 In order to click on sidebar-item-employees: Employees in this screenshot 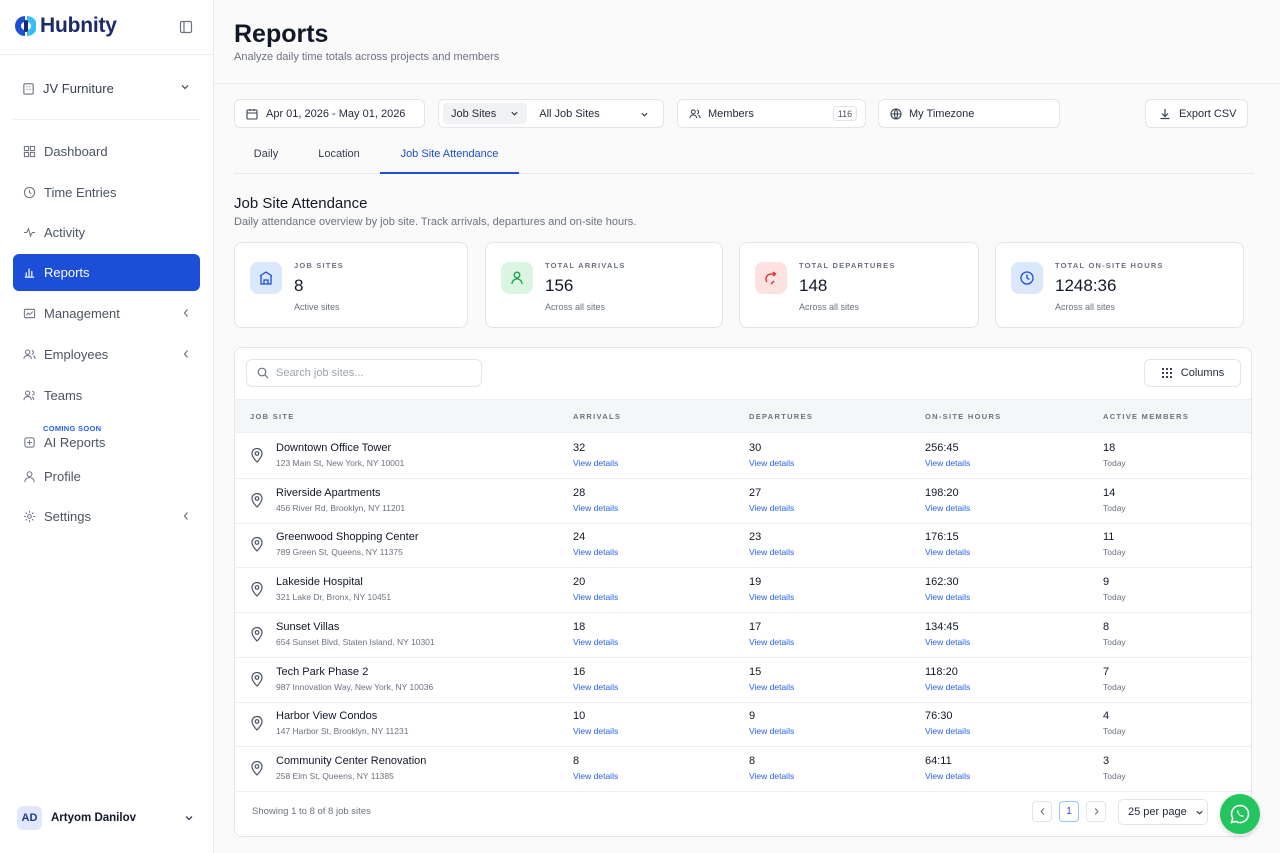, I will do `click(106, 354)`.